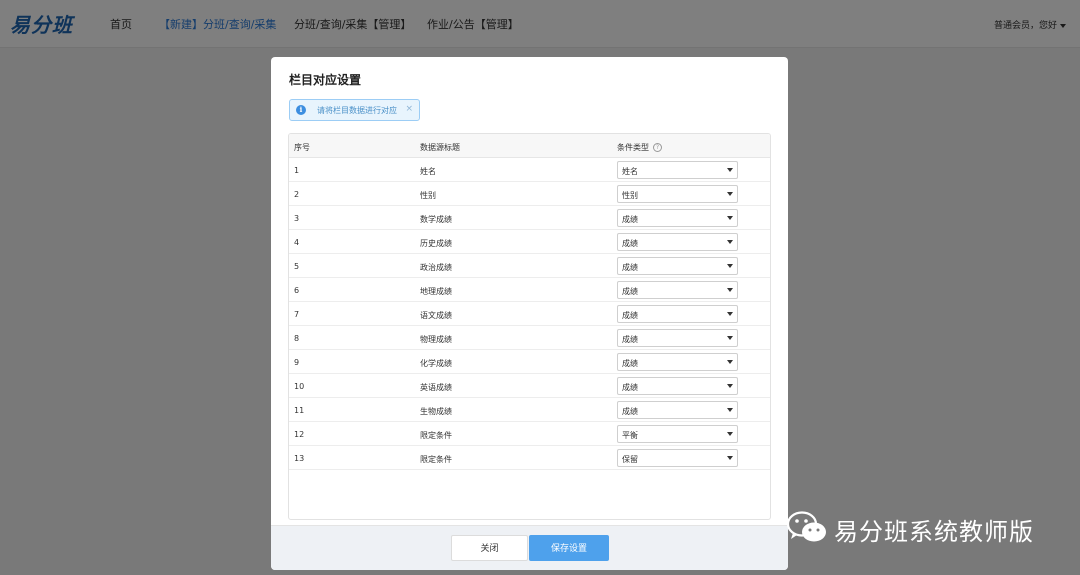  What do you see at coordinates (325, 80) in the screenshot?
I see `dialog-title: 栏目对应设置` at bounding box center [325, 80].